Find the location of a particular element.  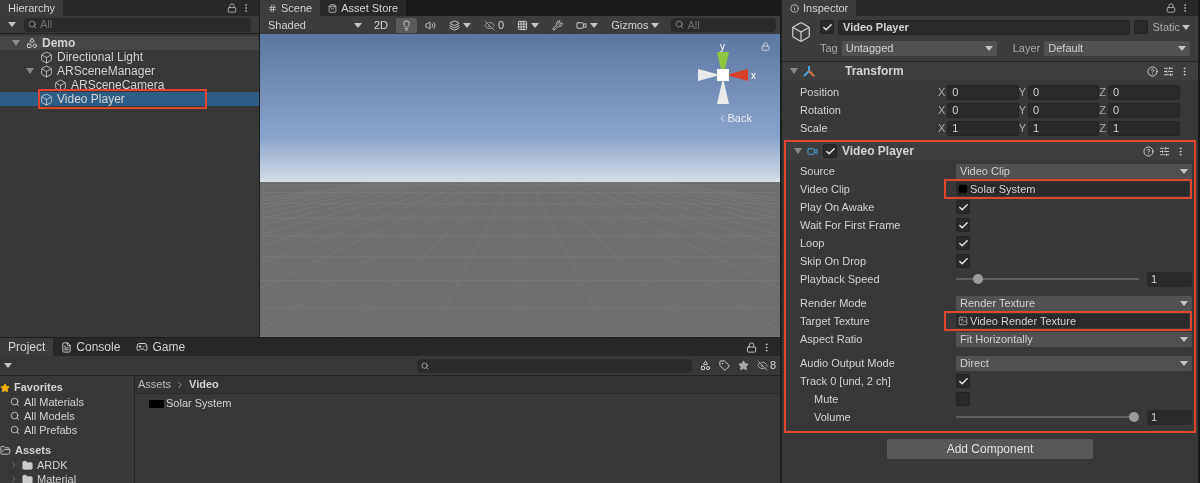

panel-tab: Hierarchy is located at coordinates (32, 8).